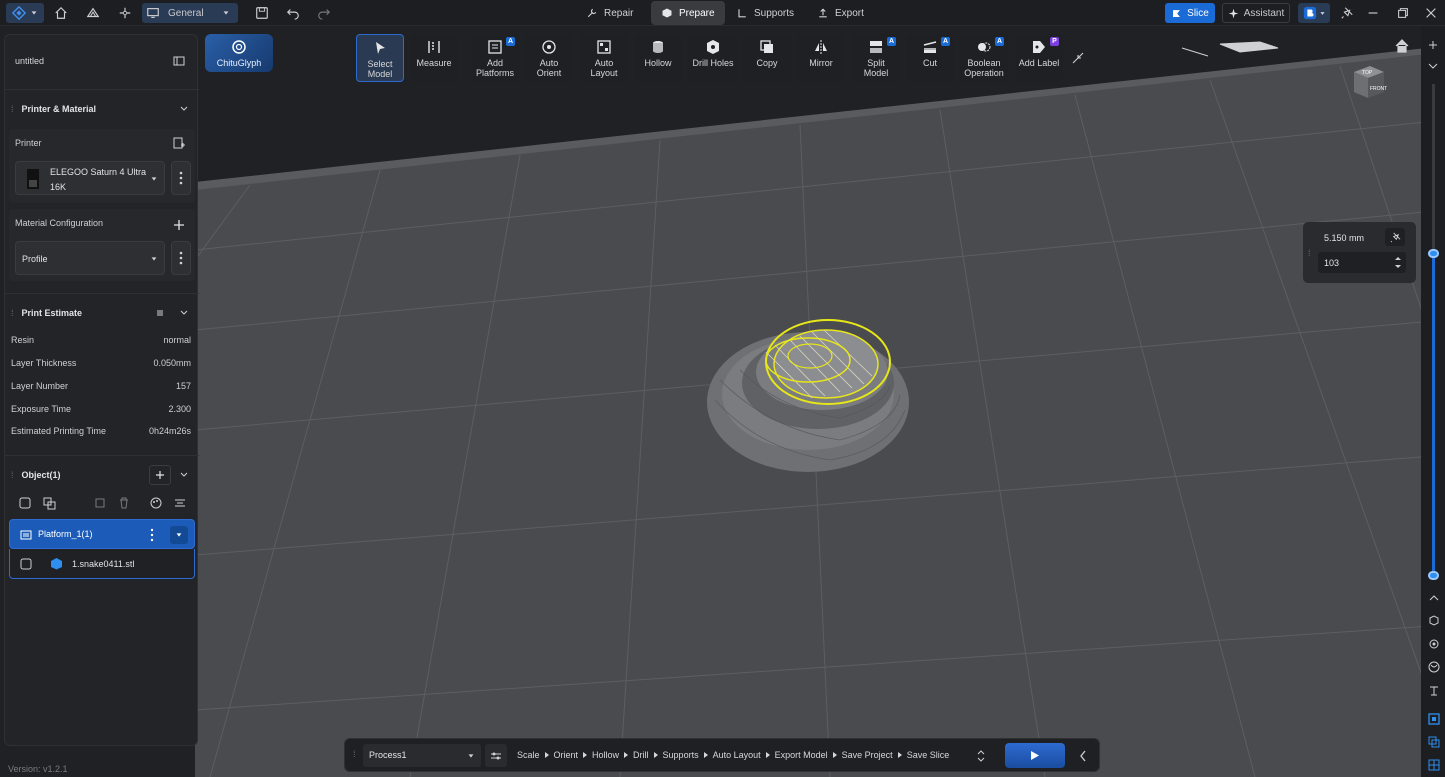  Describe the element at coordinates (867, 755) in the screenshot. I see `step-save-project: Save Project` at that location.